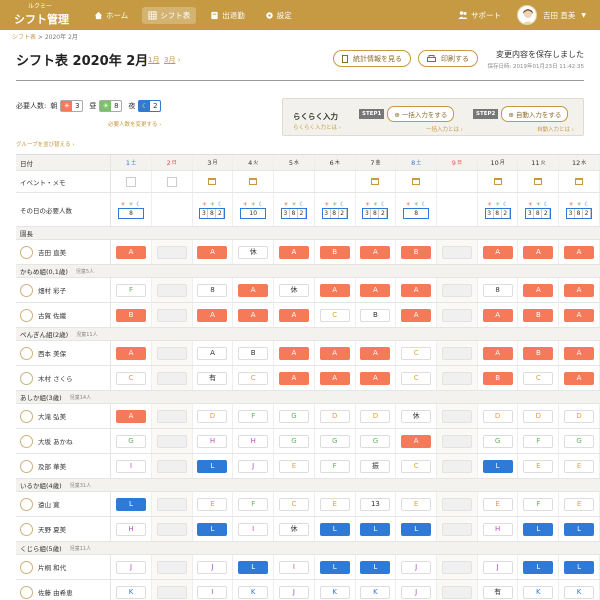 The image size is (600, 600). What do you see at coordinates (213, 590) in the screenshot?
I see `shift-cell: I` at bounding box center [213, 590].